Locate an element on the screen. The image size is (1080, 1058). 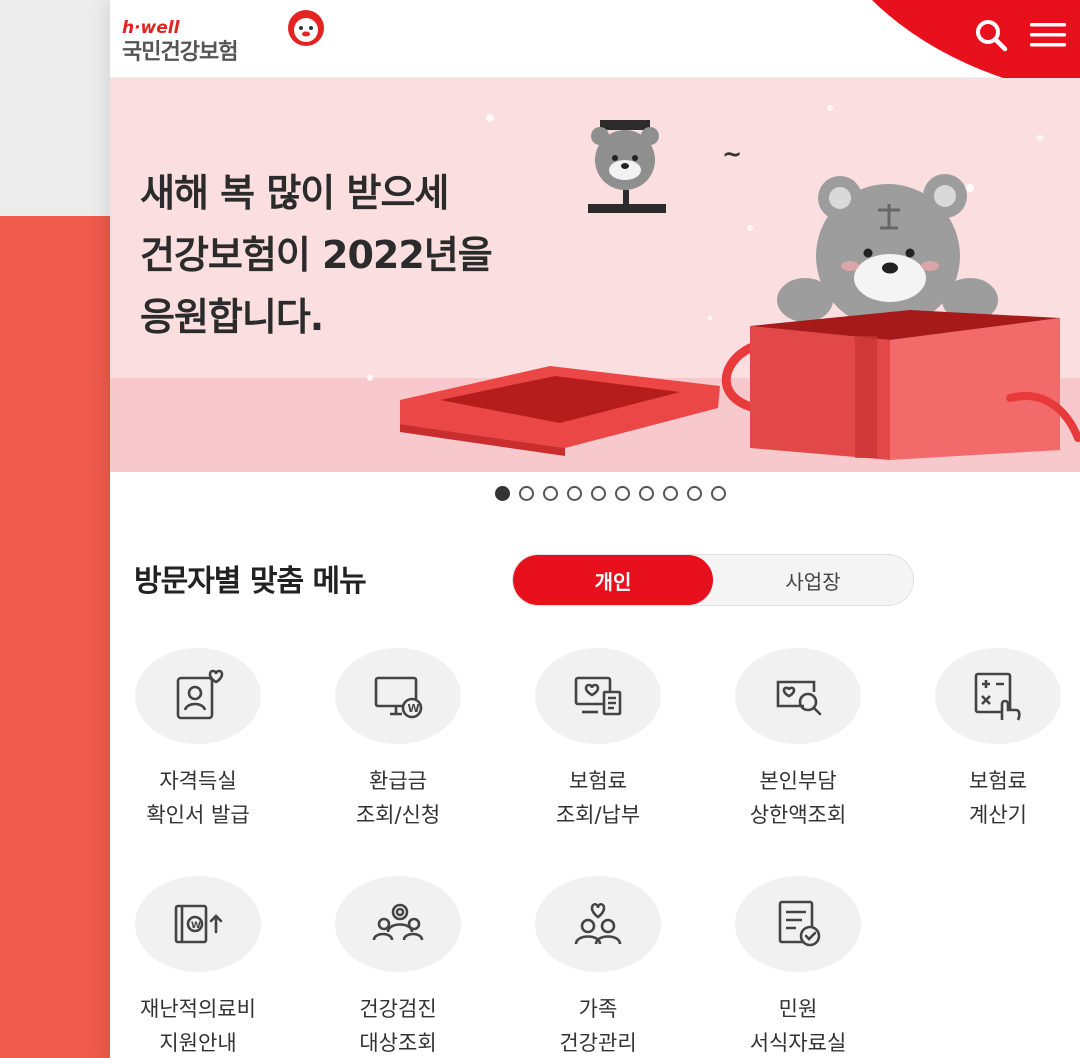
bill-payment-icon is located at coordinates (598, 696).